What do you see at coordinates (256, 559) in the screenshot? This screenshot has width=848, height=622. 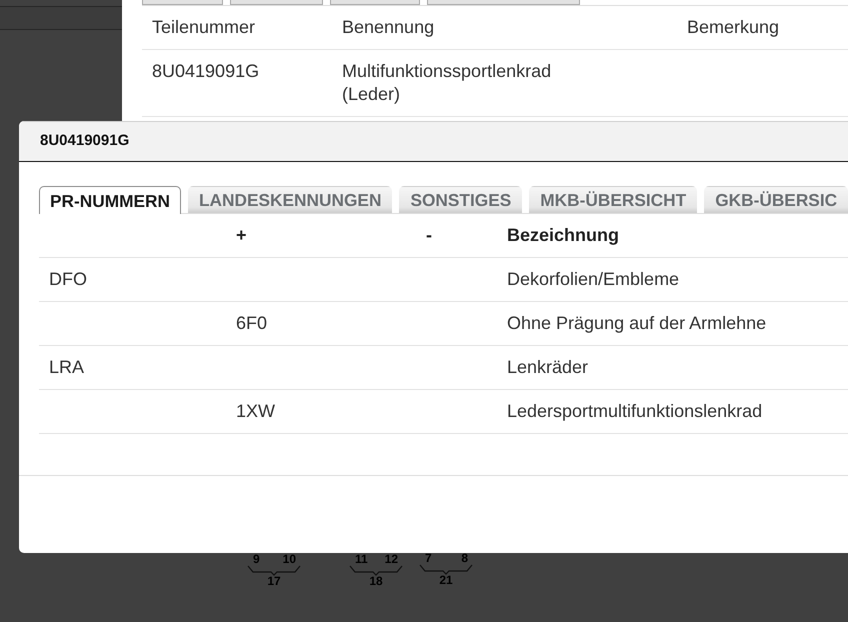 I see `callout-number: 9` at bounding box center [256, 559].